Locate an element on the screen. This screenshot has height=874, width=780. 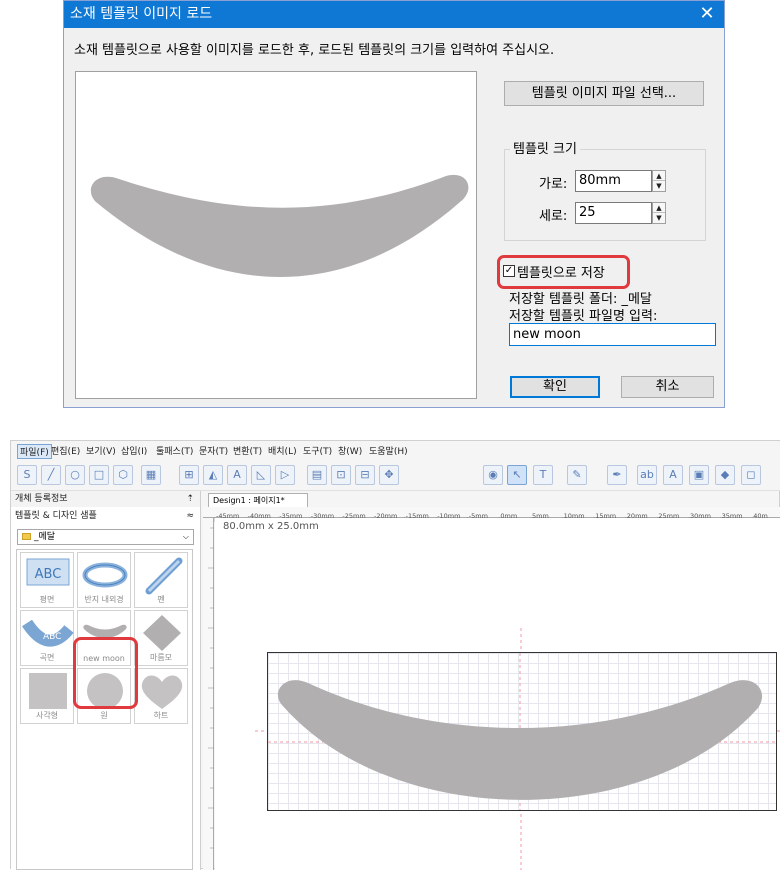
template-label: 사각형 is located at coordinates (47, 715).